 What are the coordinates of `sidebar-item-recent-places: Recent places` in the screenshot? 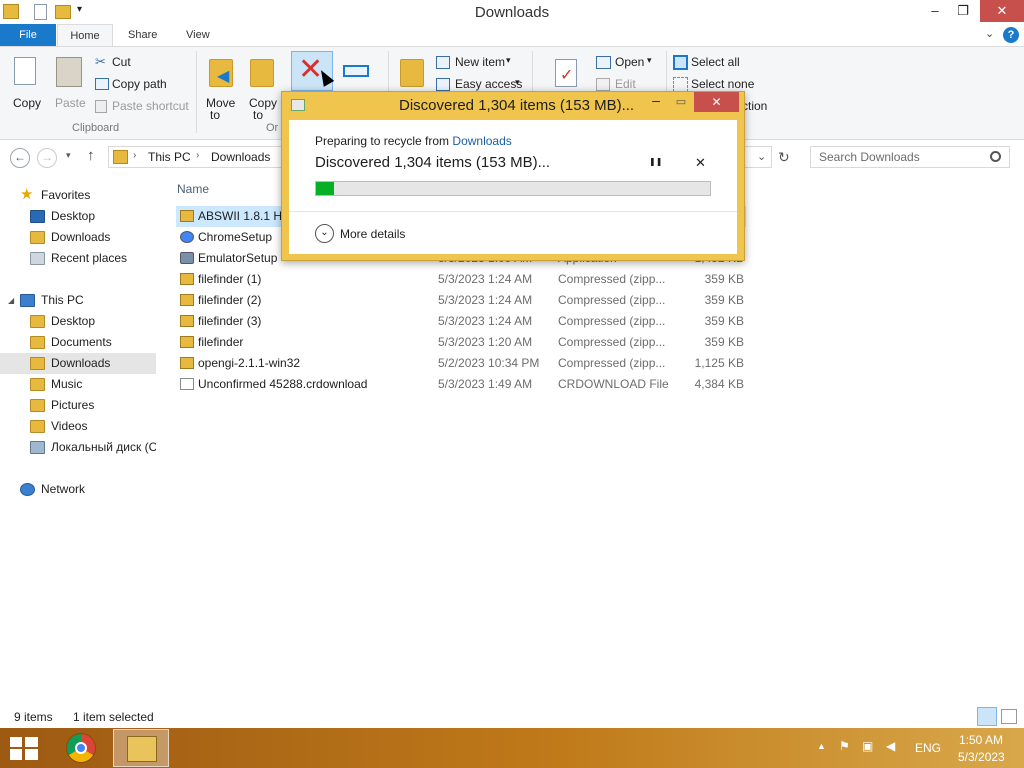 It's located at (78, 258).